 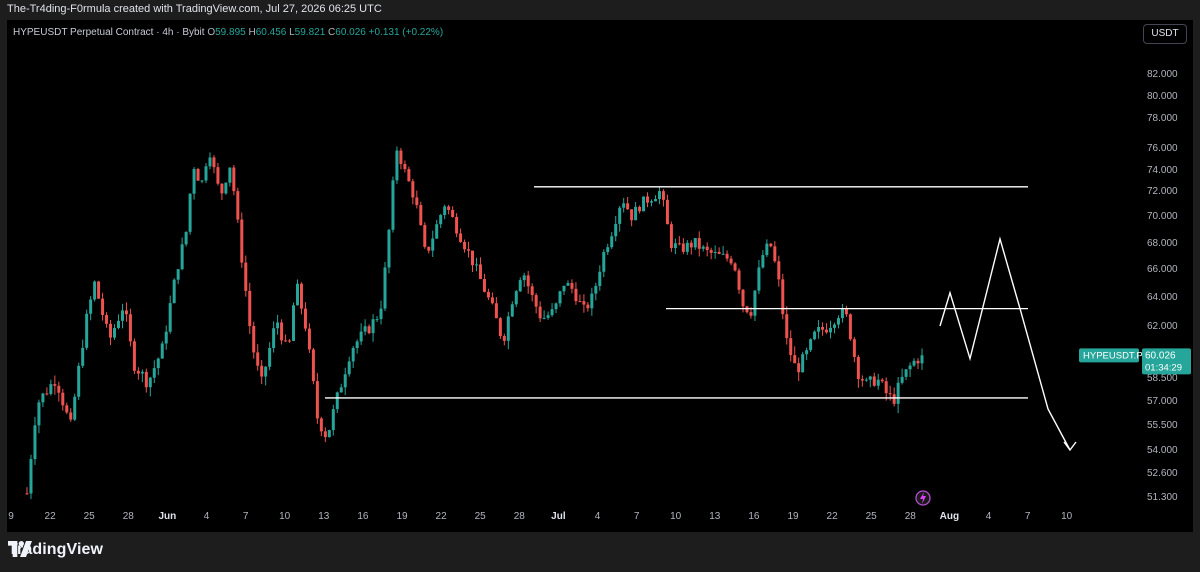 I want to click on y-axis-tick-label: 51.300, so click(x=1162, y=497).